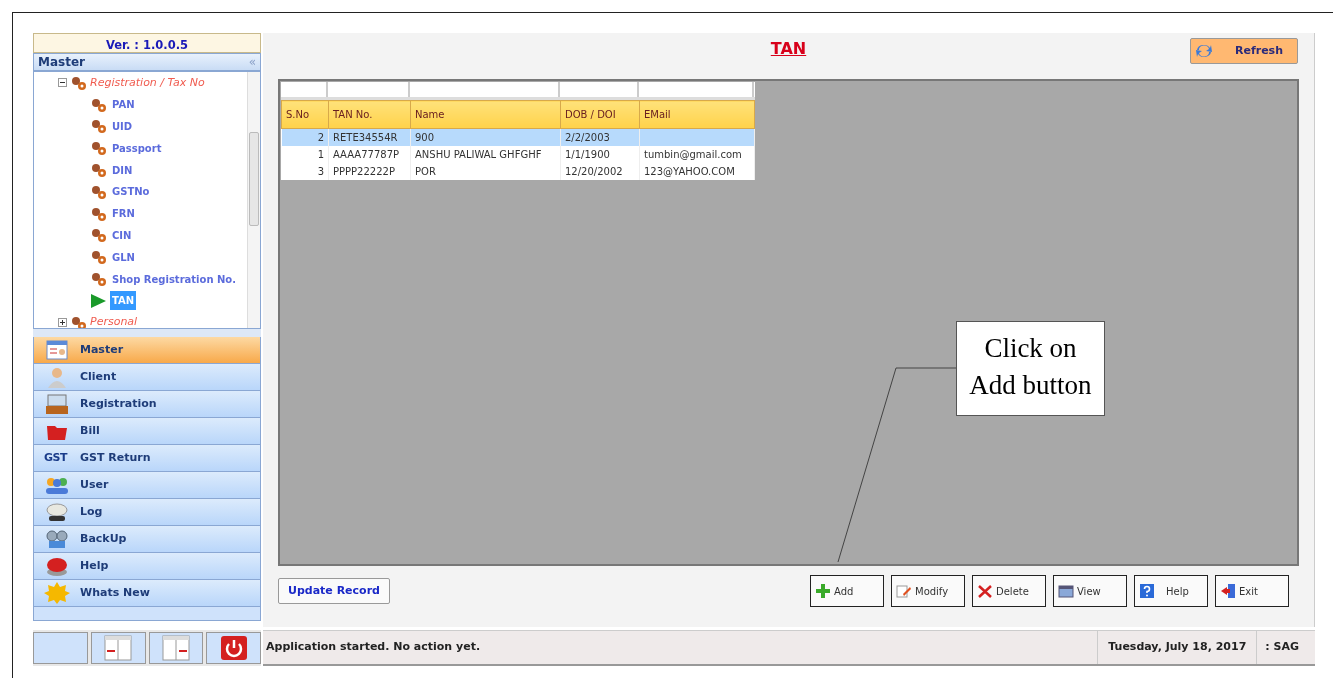 This screenshot has width=1333, height=678. What do you see at coordinates (697, 154) in the screenshot?
I see `table-cell: tumbin@gmail.com` at bounding box center [697, 154].